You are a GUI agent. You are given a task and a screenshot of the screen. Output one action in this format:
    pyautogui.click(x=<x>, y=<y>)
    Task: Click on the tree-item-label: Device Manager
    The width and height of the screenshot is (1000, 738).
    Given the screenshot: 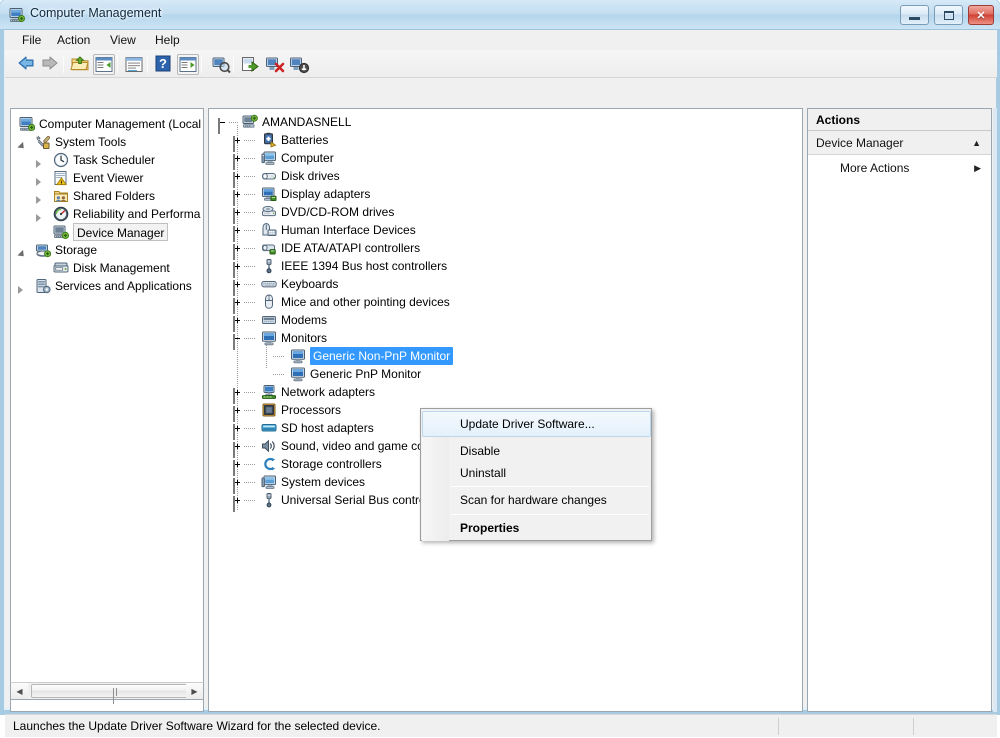 What is the action you would take?
    pyautogui.click(x=121, y=232)
    